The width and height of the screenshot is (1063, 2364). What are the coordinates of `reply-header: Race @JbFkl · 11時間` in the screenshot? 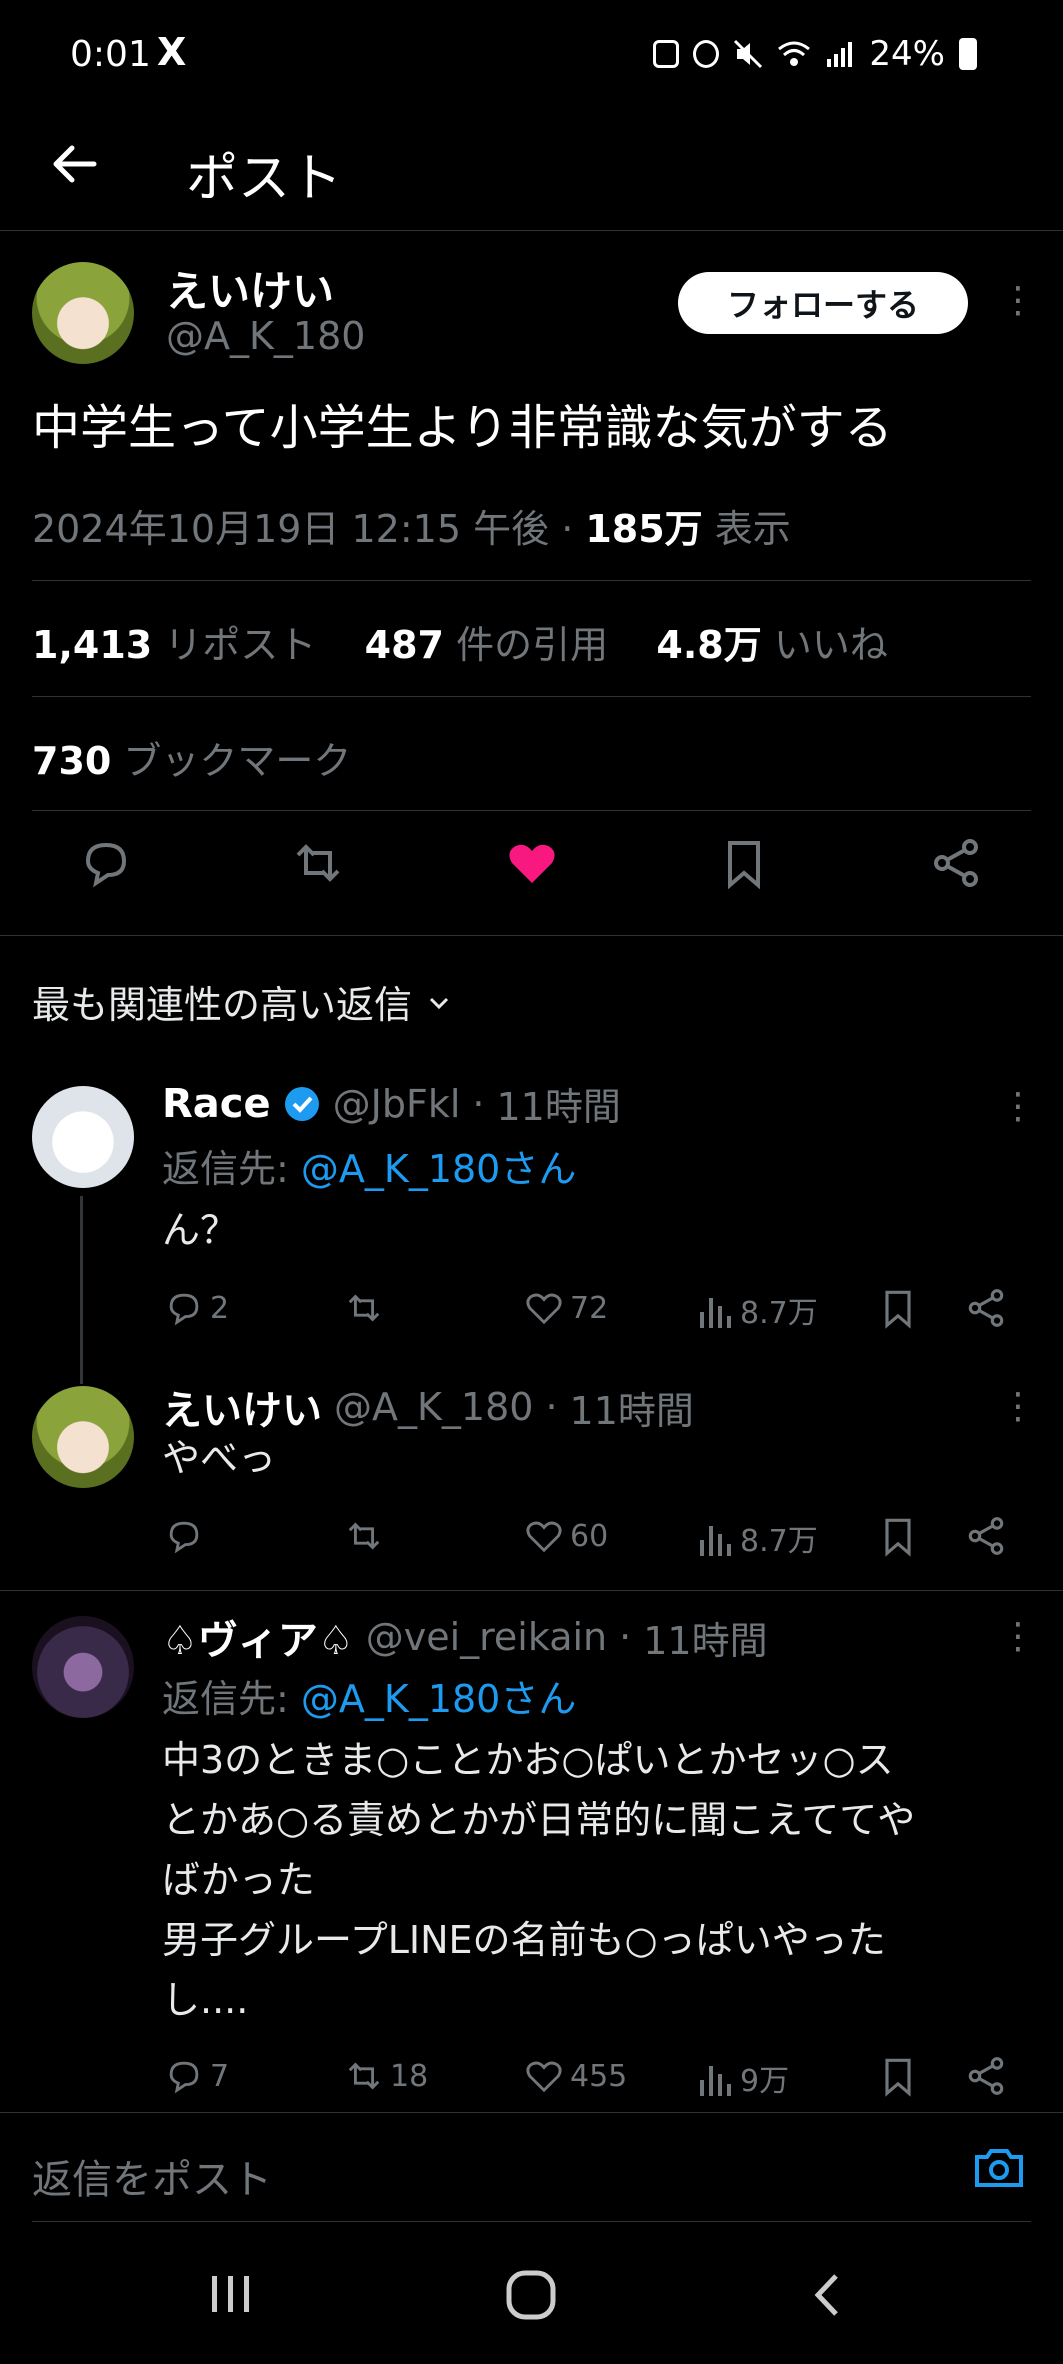 It's located at (391, 1103).